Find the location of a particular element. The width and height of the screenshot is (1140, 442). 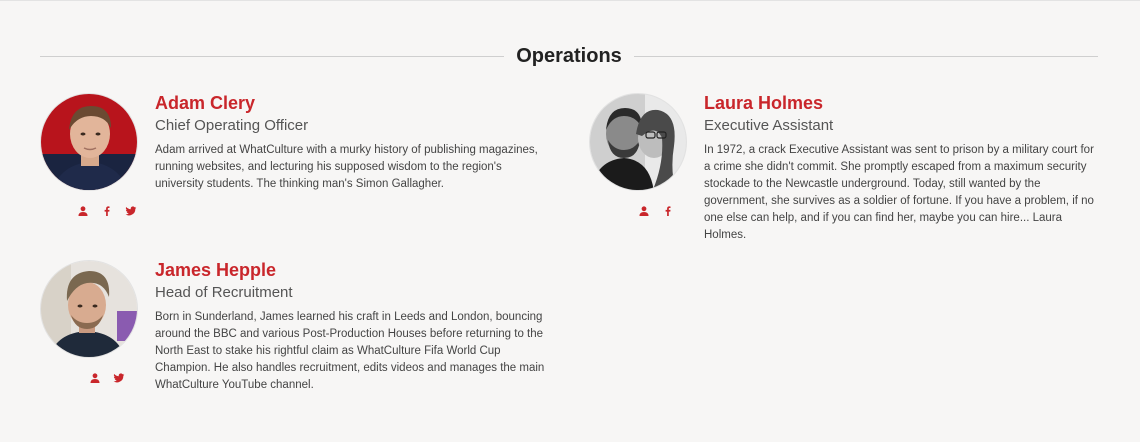

section-title: Operations is located at coordinates (569, 56).